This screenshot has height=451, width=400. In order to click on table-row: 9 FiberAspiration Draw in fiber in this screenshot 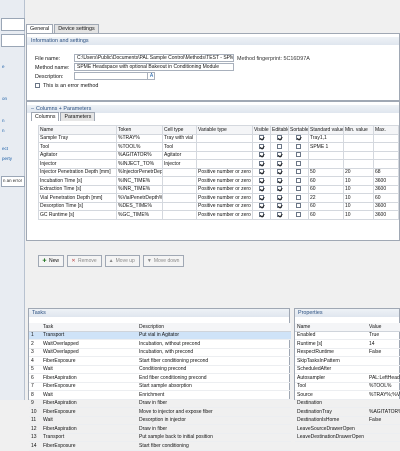, I will do `click(160, 403)`.